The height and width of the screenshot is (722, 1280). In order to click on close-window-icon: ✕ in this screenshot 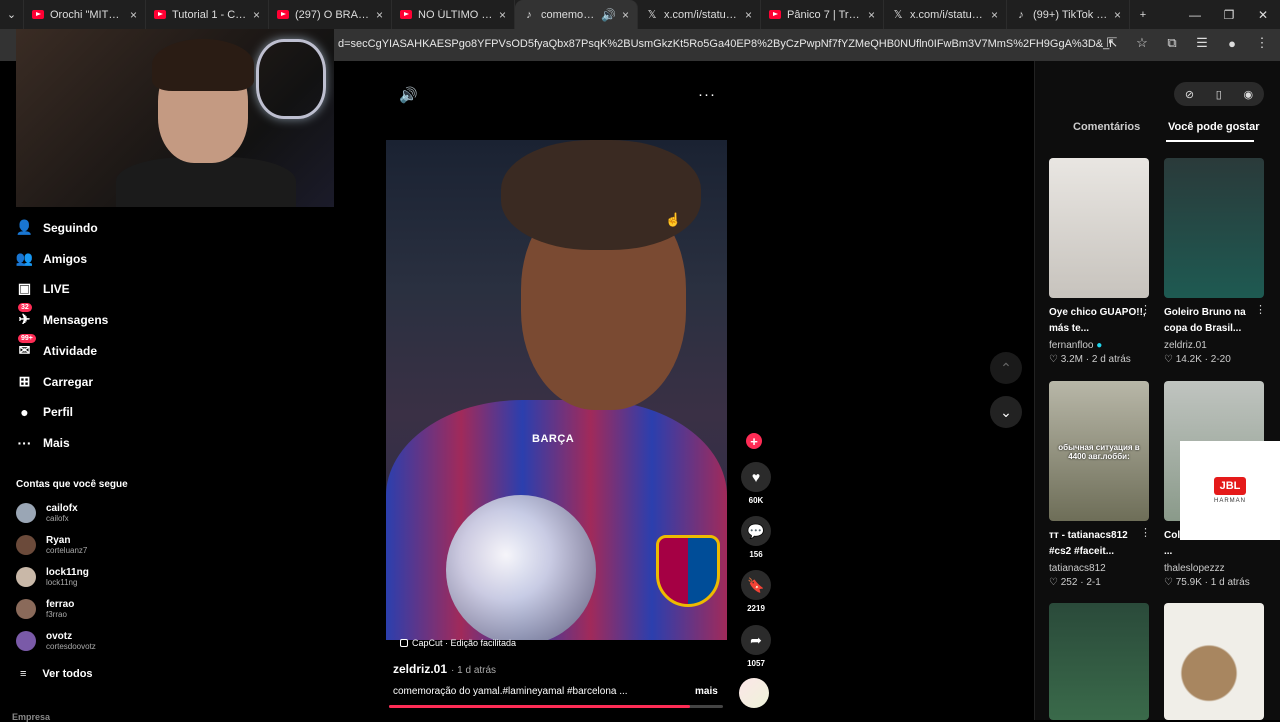, I will do `click(1263, 14)`.